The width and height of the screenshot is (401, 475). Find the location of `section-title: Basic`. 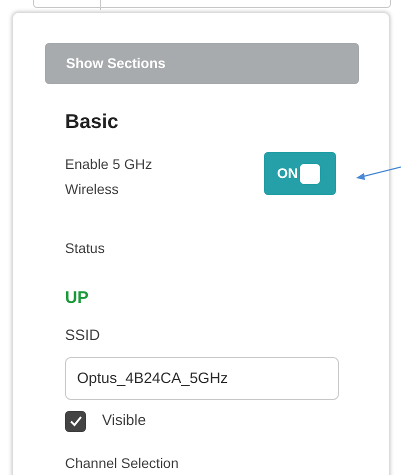

section-title: Basic is located at coordinates (92, 122).